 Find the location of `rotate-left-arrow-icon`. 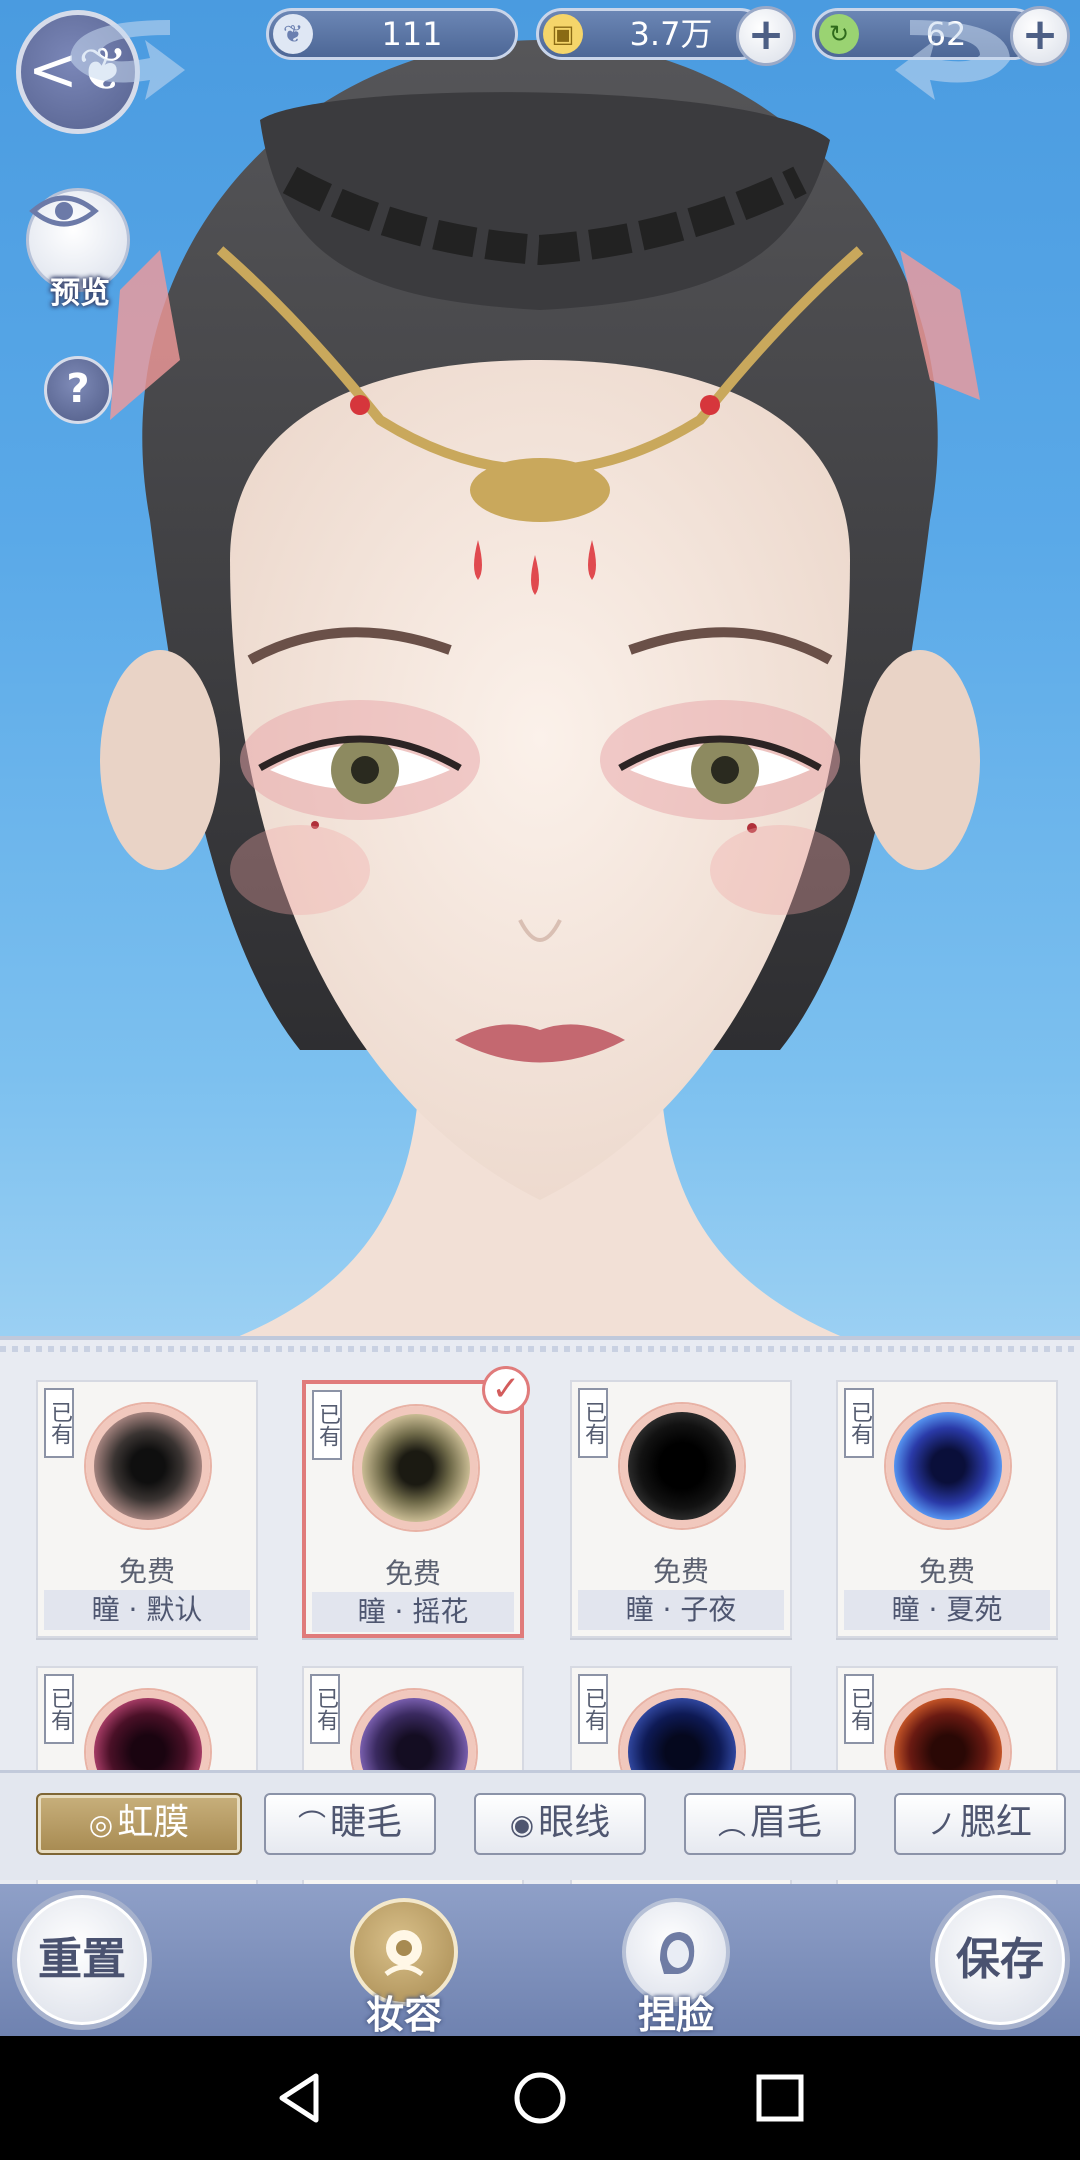

rotate-left-arrow-icon is located at coordinates (120, 55).